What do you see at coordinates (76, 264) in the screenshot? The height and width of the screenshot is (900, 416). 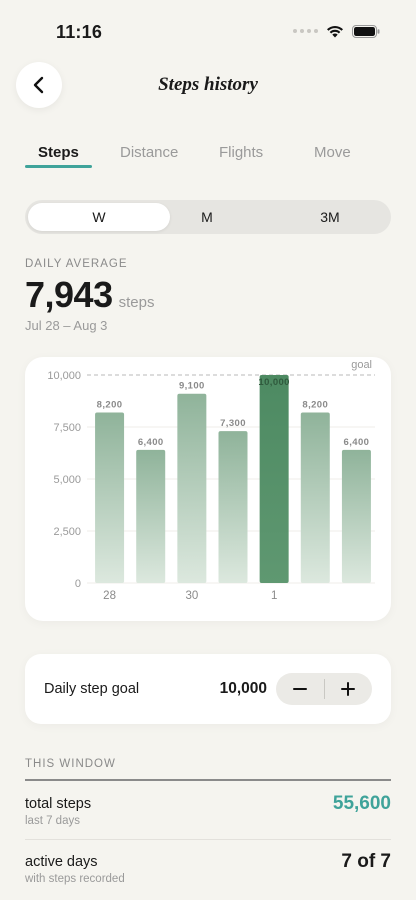 I see `daily-average-label: DAILY AVERAGE` at bounding box center [76, 264].